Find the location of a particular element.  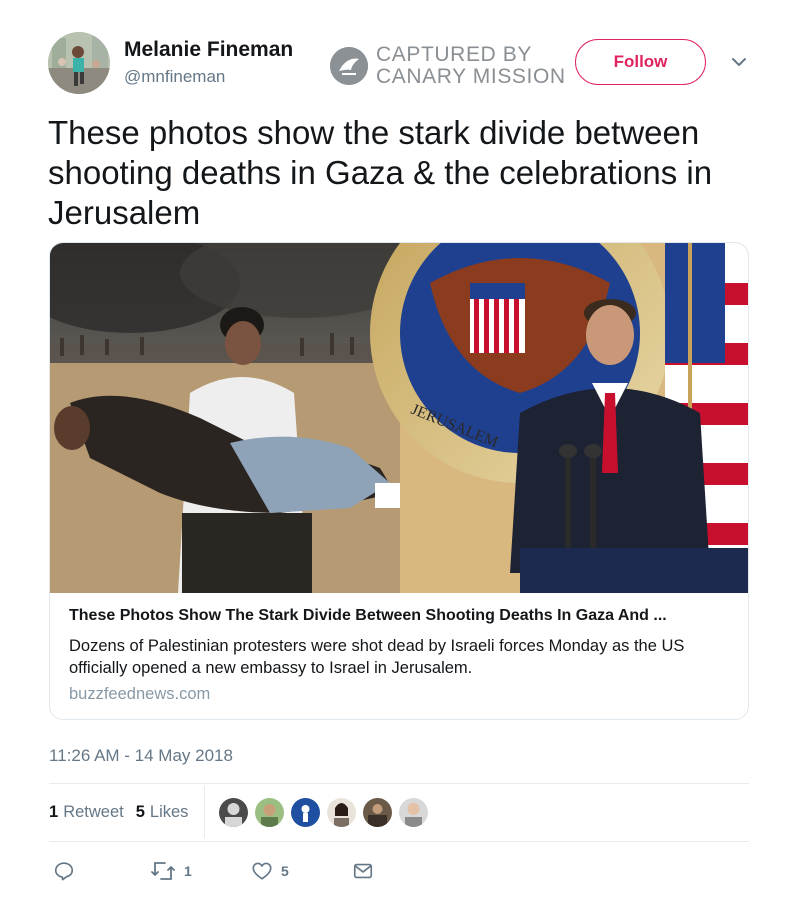

like-action: 5 is located at coordinates (270, 871).